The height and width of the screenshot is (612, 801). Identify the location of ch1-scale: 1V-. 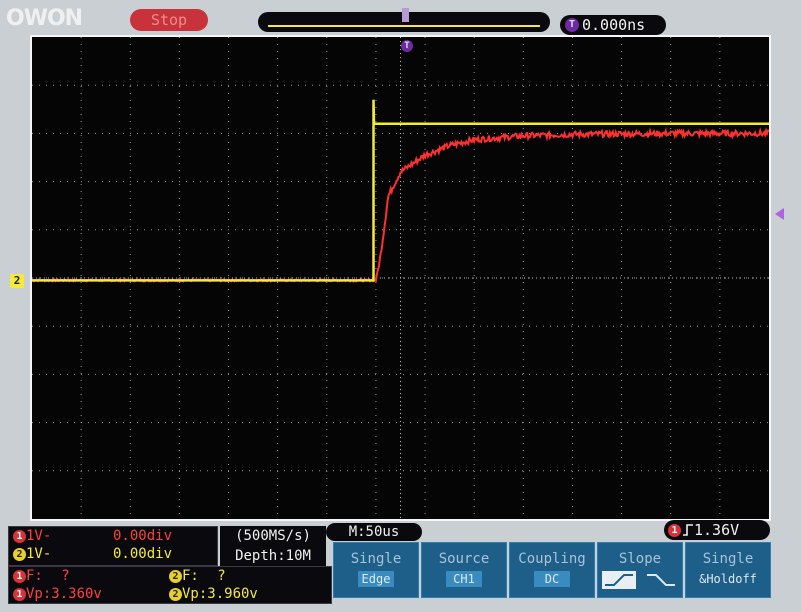
(39, 536).